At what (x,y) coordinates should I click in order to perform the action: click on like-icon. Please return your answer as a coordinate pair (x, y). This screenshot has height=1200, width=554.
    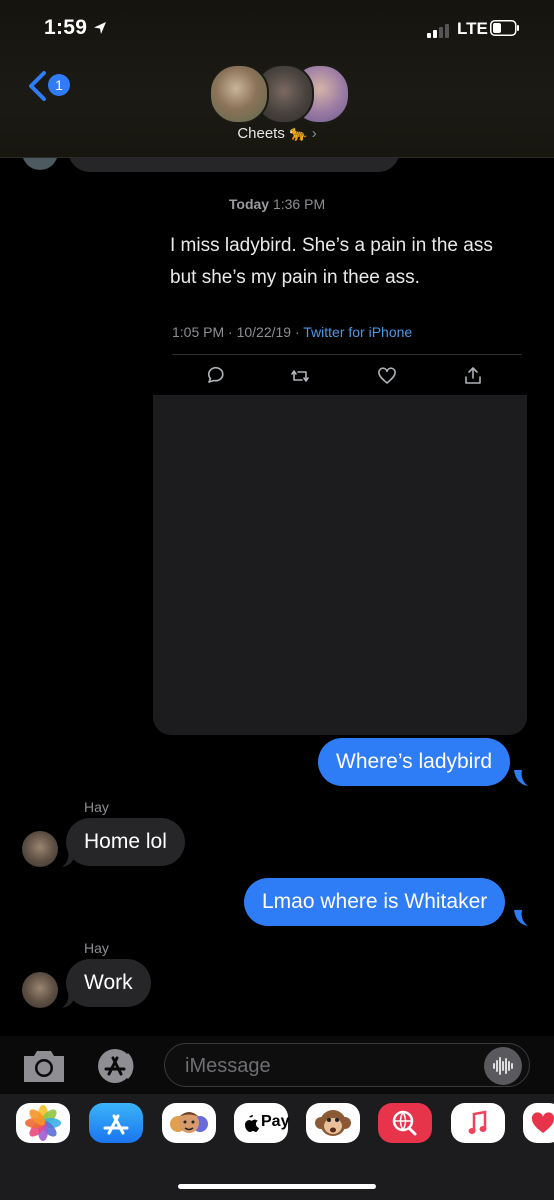
    Looking at the image, I should click on (387, 376).